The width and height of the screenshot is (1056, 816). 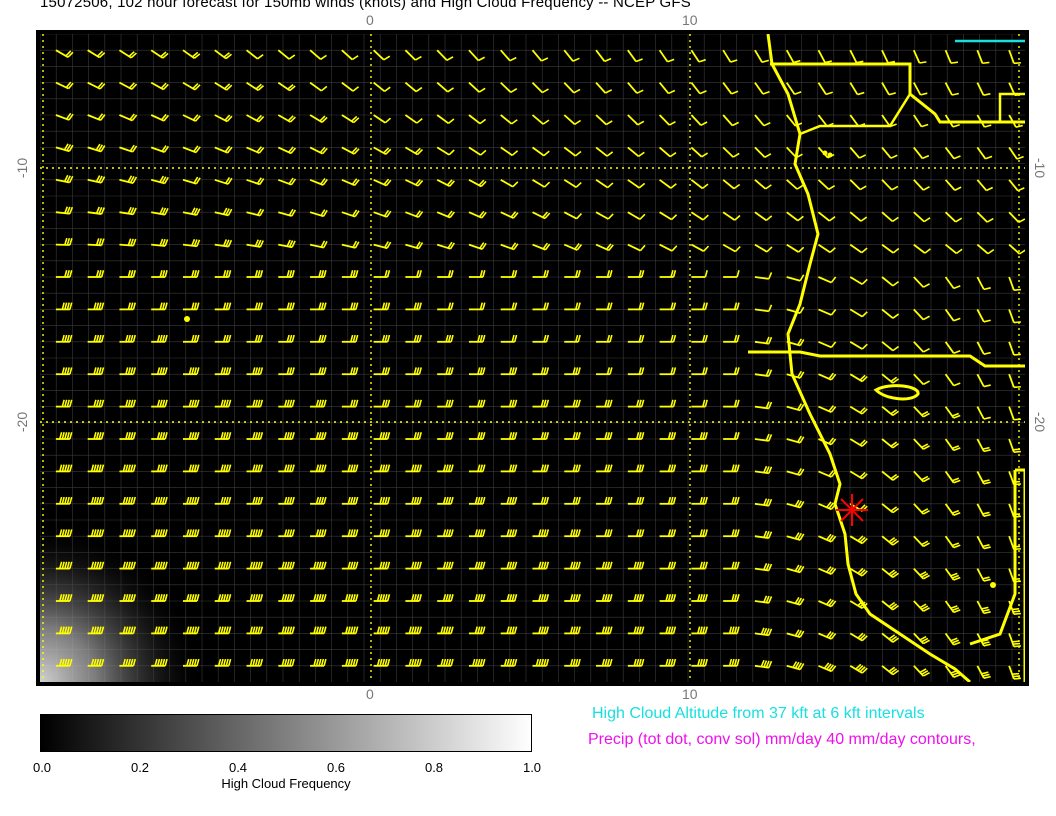 I want to click on lat-label-right-20: -20, so click(x=1040, y=422).